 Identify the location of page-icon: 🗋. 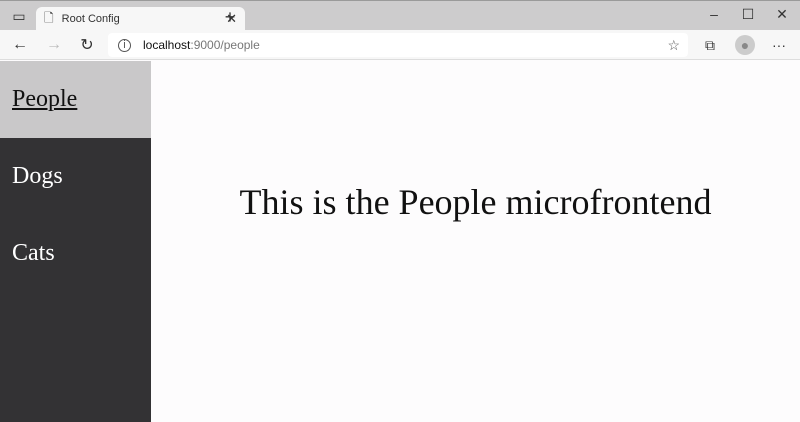
(49, 17).